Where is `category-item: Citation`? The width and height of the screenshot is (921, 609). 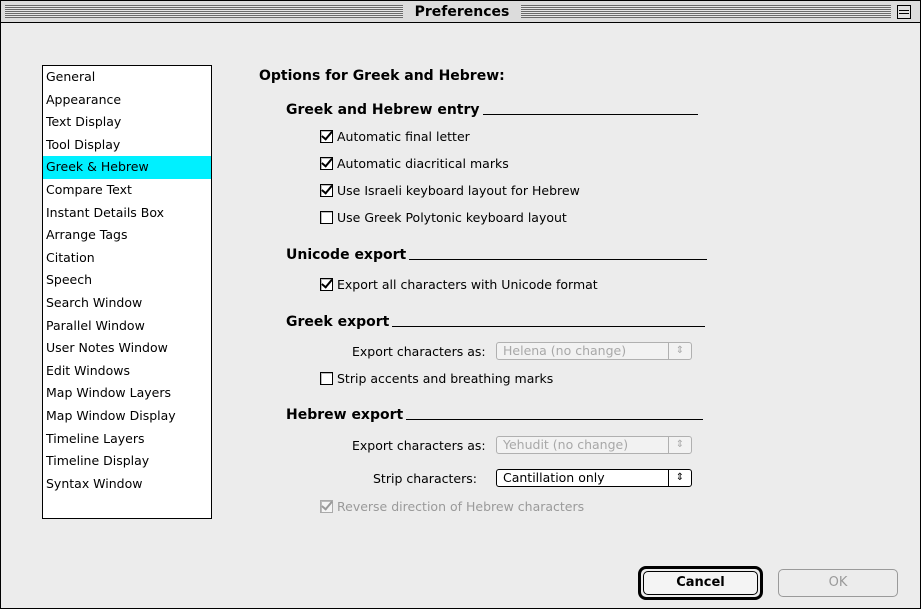 category-item: Citation is located at coordinates (127, 258).